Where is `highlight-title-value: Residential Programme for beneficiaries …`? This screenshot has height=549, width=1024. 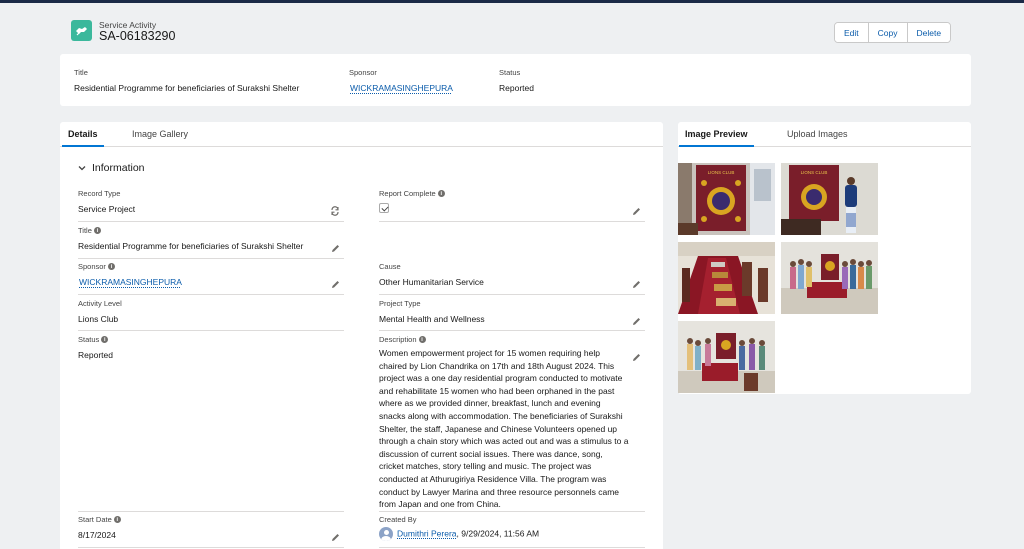 highlight-title-value: Residential Programme for beneficiaries … is located at coordinates (187, 88).